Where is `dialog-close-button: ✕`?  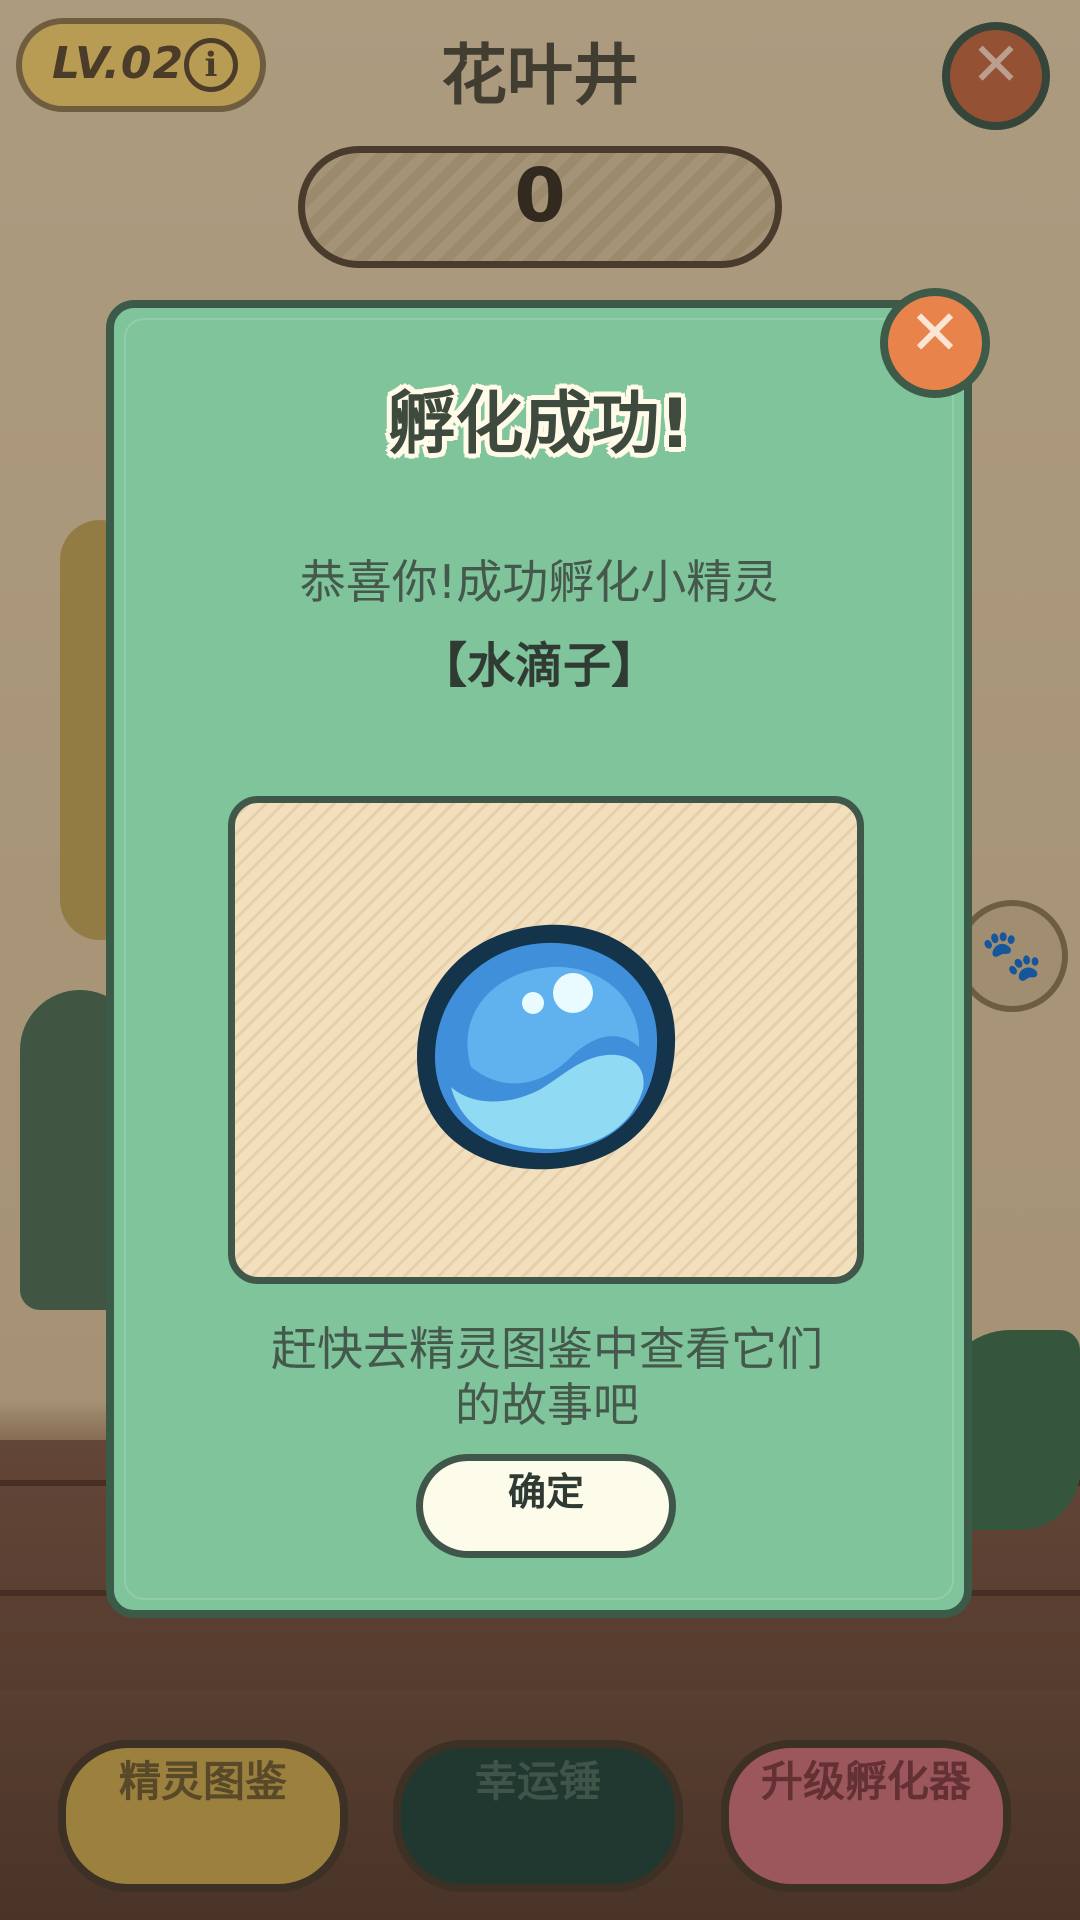
dialog-close-button: ✕ is located at coordinates (935, 343).